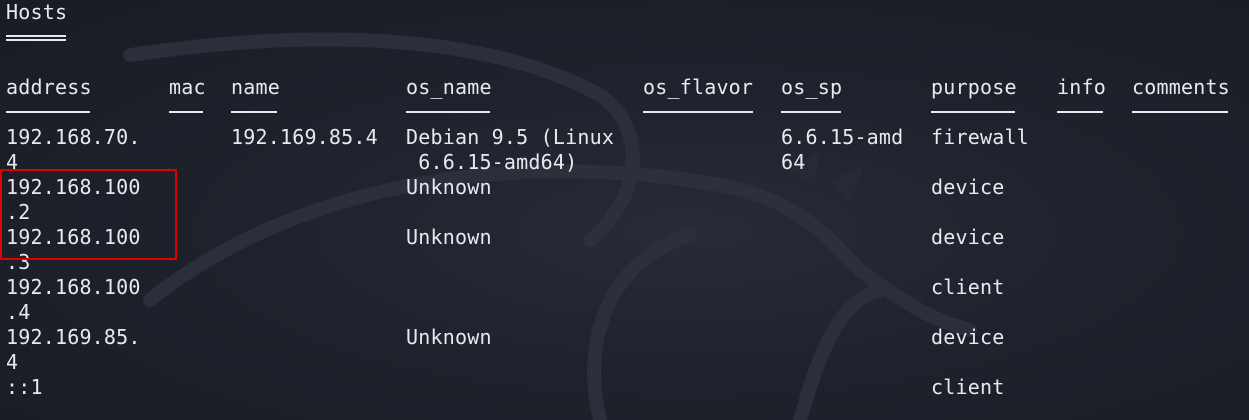 This screenshot has width=1249, height=420. What do you see at coordinates (698, 87) in the screenshot?
I see `column-header-os-flavor: os_flavor` at bounding box center [698, 87].